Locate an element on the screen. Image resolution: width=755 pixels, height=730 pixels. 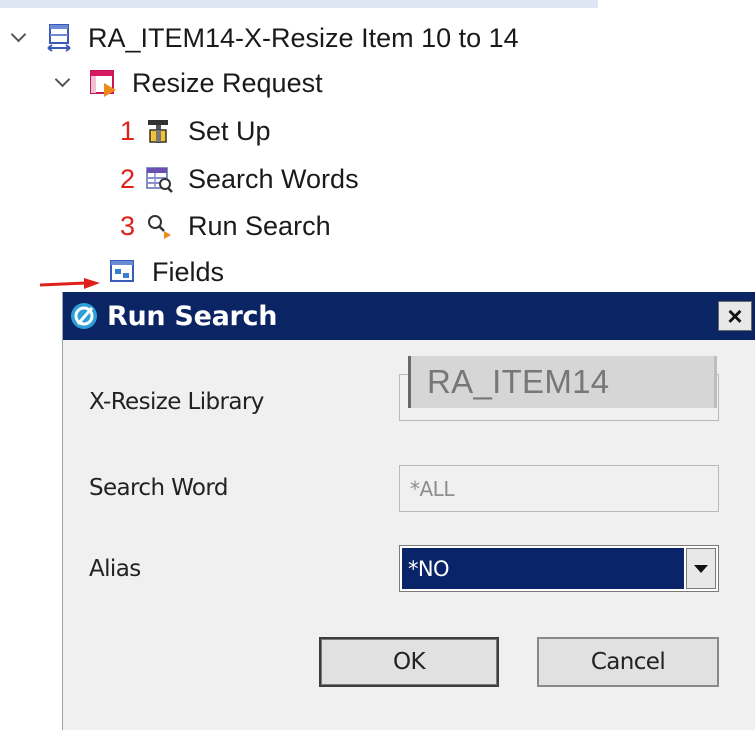
search-word-label: Search Word is located at coordinates (158, 488).